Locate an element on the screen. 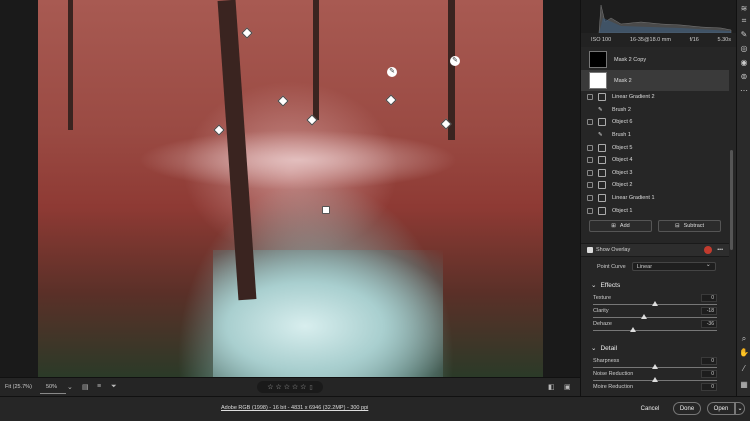 The width and height of the screenshot is (750, 421). star-rating: ☆ ☆ ☆ ☆ ☆ ▯ is located at coordinates (290, 387).